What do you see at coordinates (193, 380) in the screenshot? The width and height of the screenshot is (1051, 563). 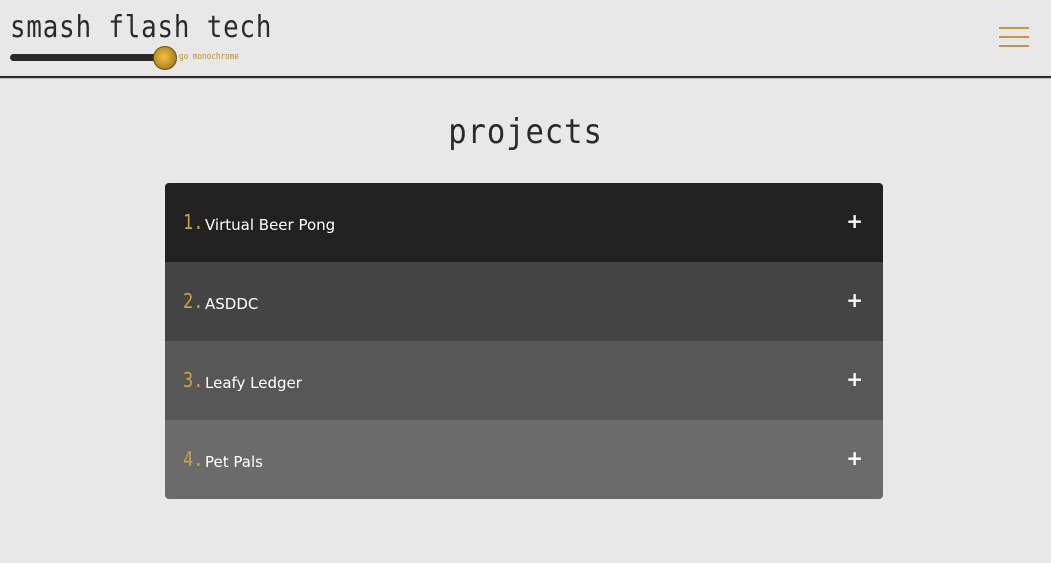 I see `item-number: 3.` at bounding box center [193, 380].